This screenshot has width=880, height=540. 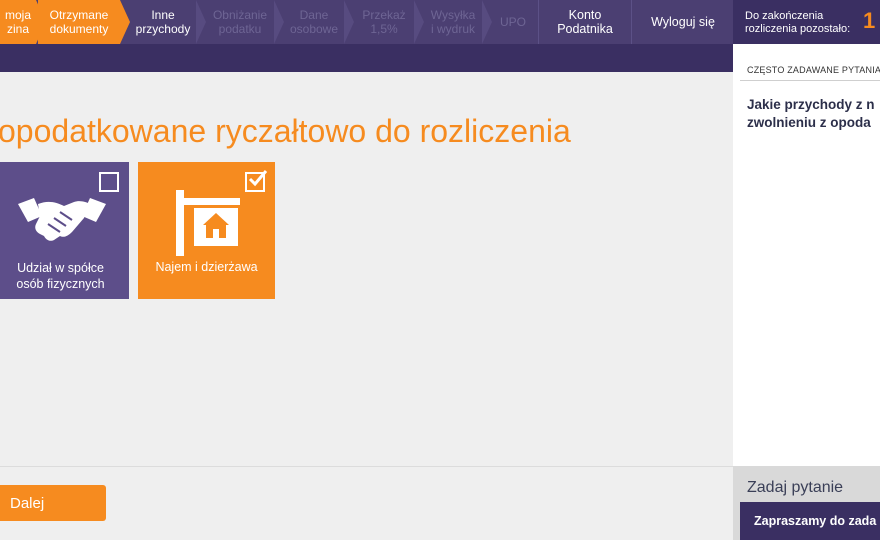 What do you see at coordinates (869, 20) in the screenshot?
I see `deadline-counter: 1` at bounding box center [869, 20].